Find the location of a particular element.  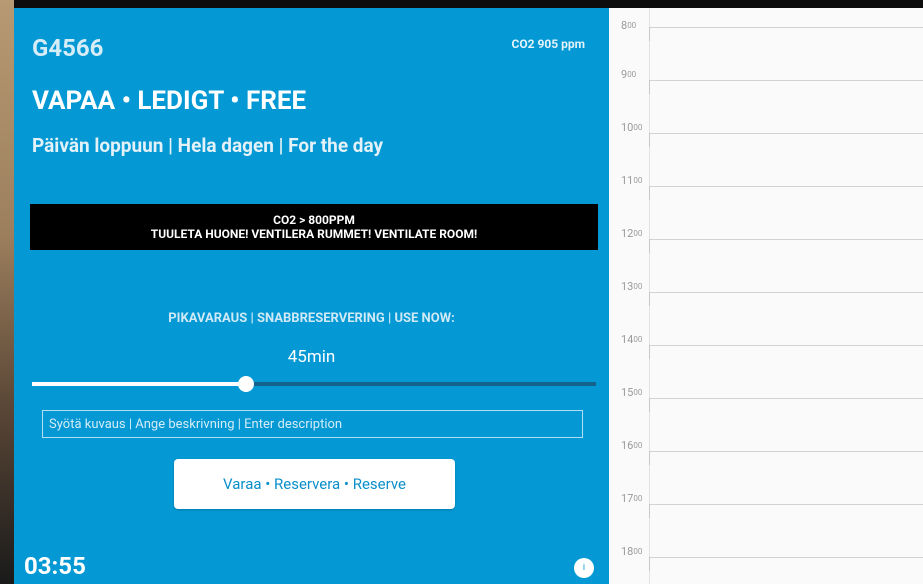

calendar-hour-row: 1400 is located at coordinates (766, 346).